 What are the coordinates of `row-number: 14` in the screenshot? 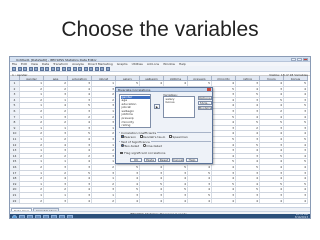 It's located at (15, 156).